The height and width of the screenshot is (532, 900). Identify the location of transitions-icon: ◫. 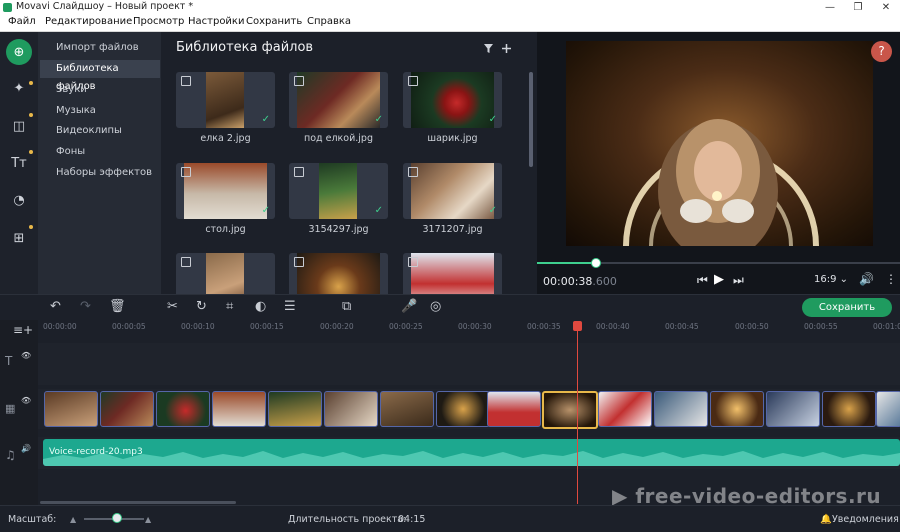
(19, 126).